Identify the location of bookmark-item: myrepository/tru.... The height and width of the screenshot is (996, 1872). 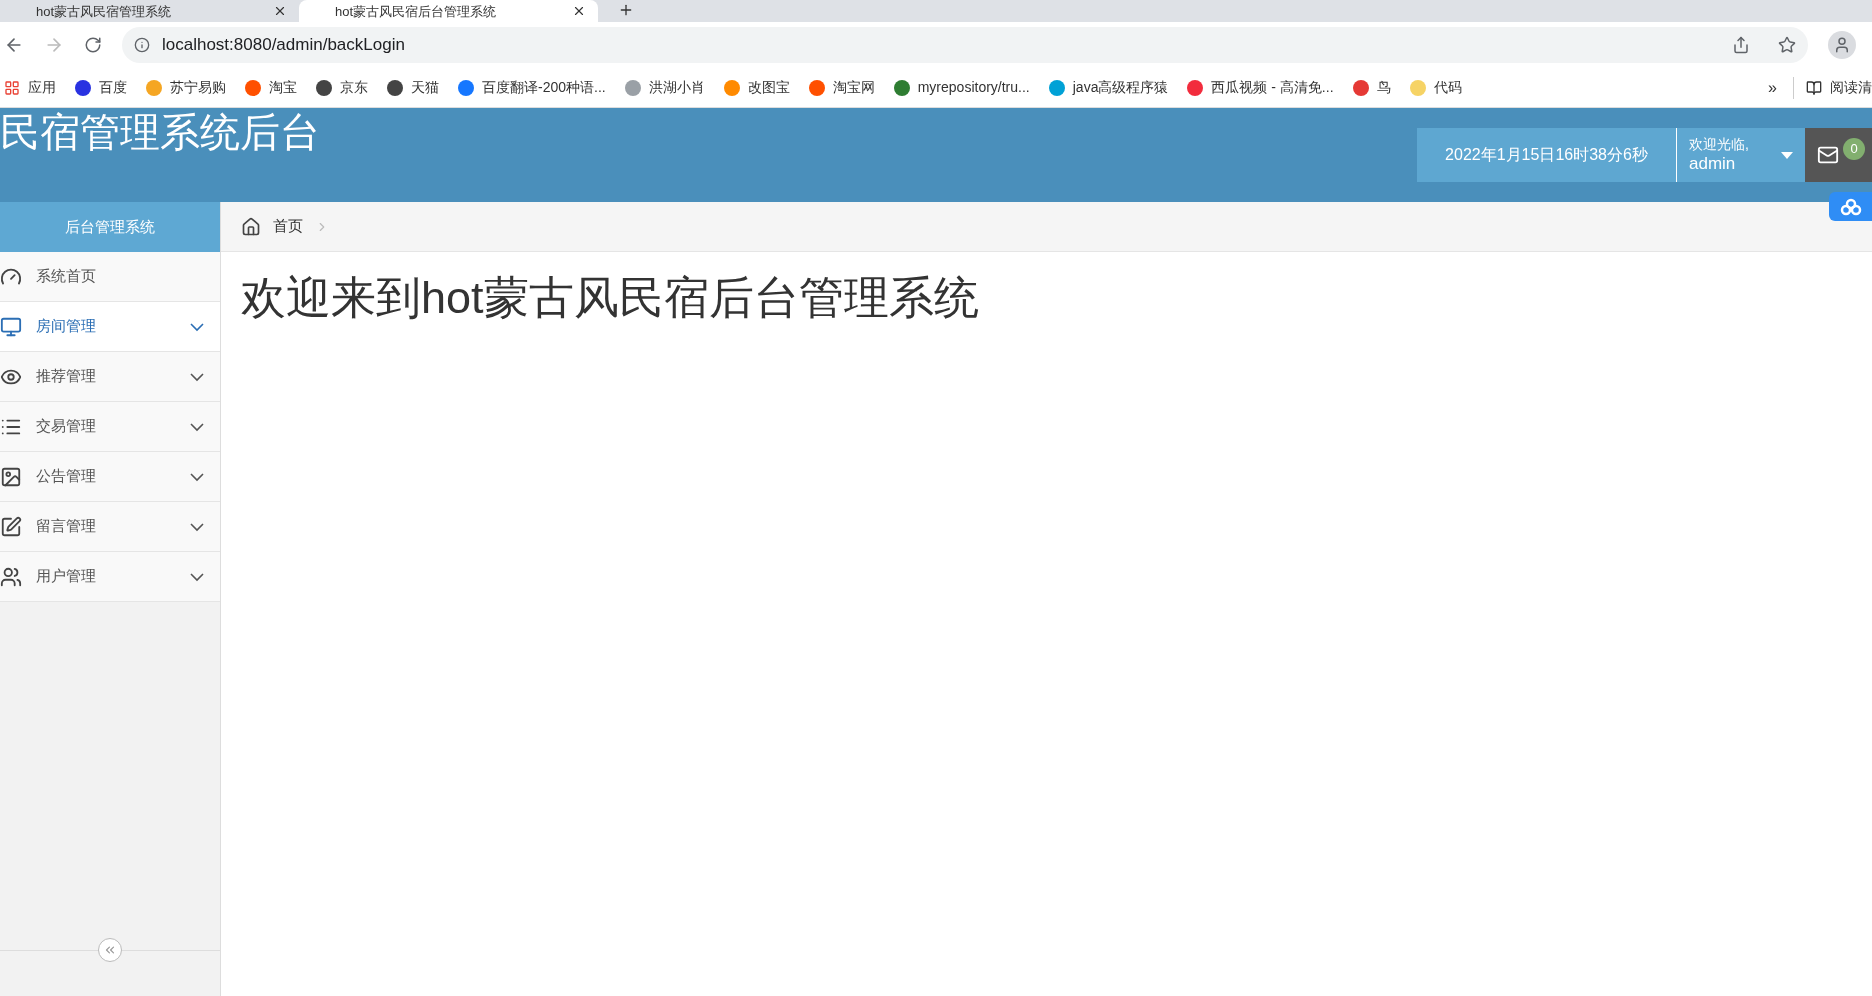
(961, 87).